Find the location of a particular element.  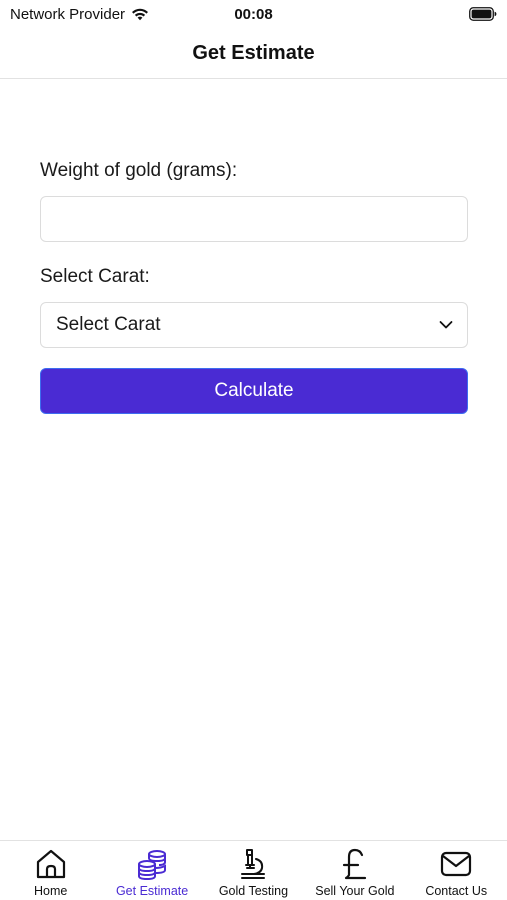

tab-gold-testing: Gold Testing is located at coordinates (253, 872).